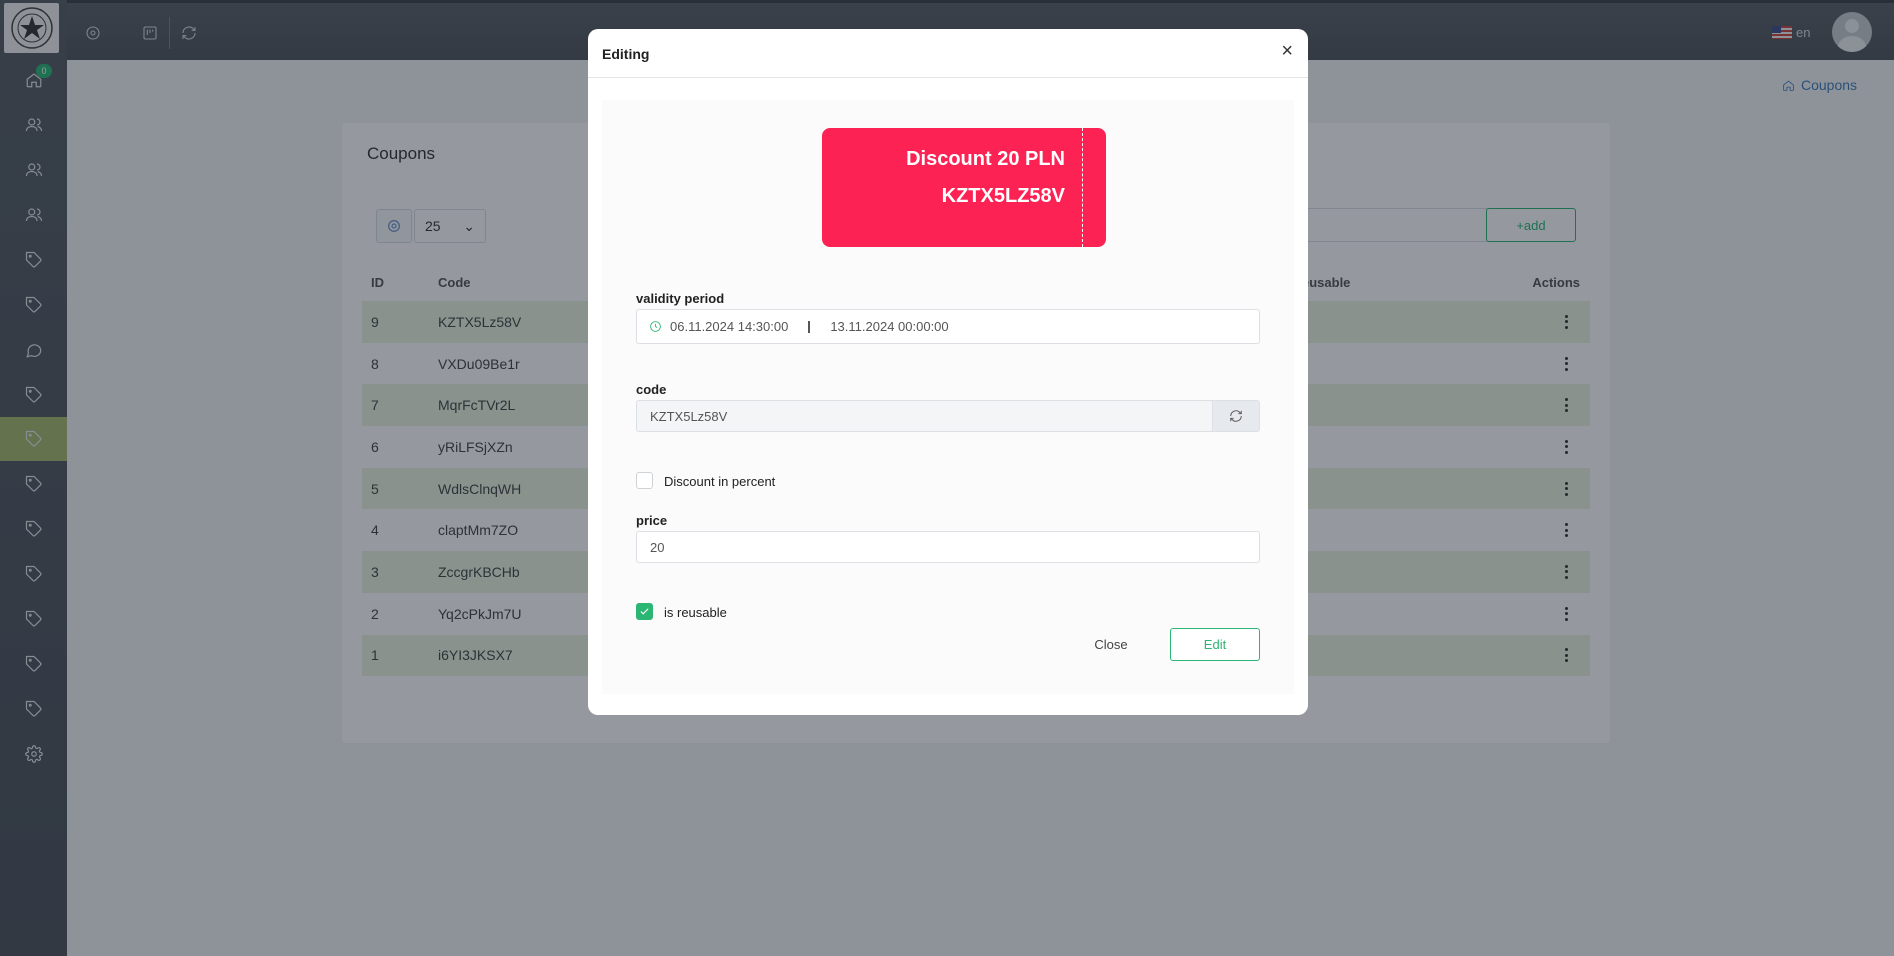  What do you see at coordinates (1215, 644) in the screenshot?
I see `edit-button: Edit` at bounding box center [1215, 644].